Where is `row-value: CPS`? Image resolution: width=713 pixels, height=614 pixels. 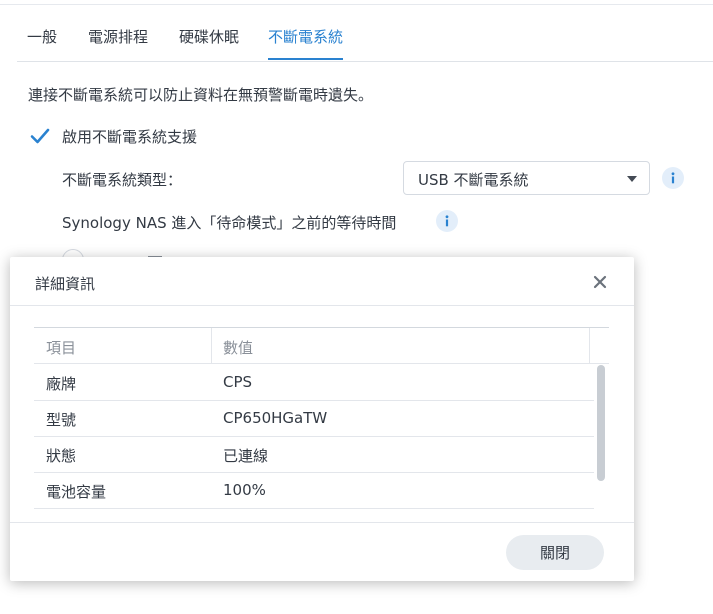
row-value: CPS is located at coordinates (238, 382).